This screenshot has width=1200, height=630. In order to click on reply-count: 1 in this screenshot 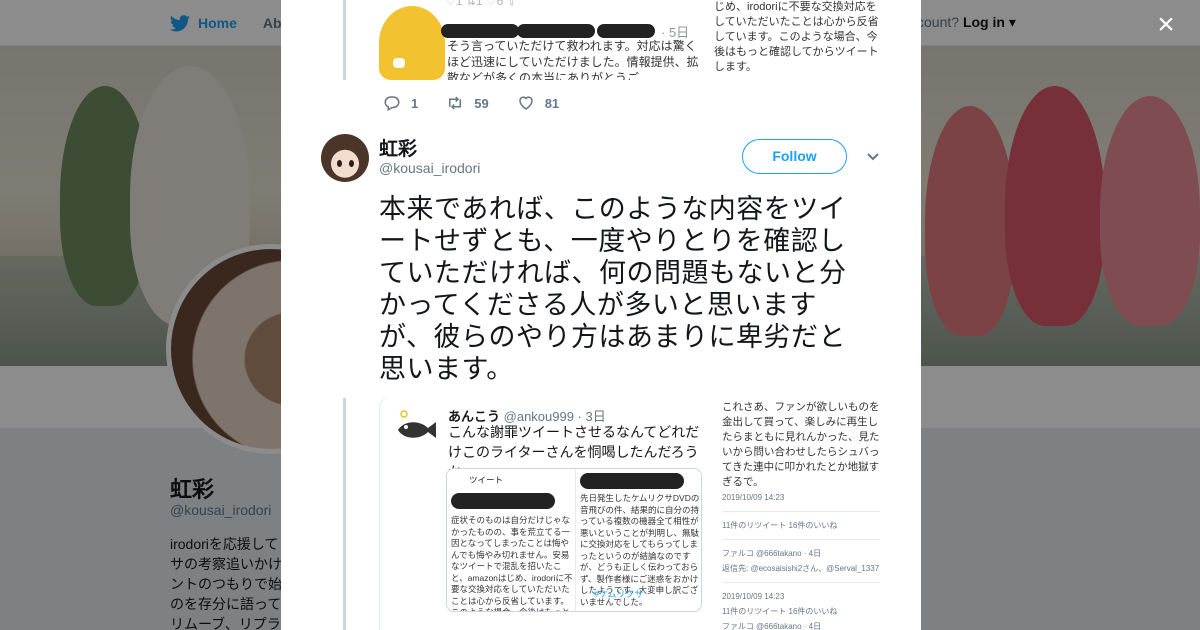, I will do `click(415, 103)`.